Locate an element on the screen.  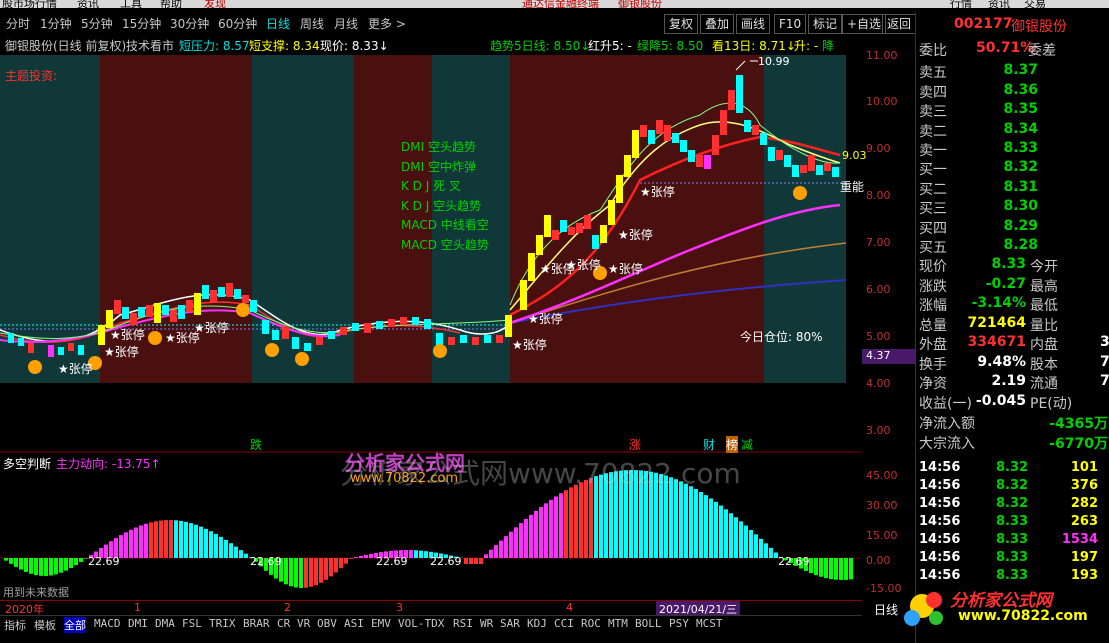
indicator-tab-模板: 模板 is located at coordinates (45, 625).